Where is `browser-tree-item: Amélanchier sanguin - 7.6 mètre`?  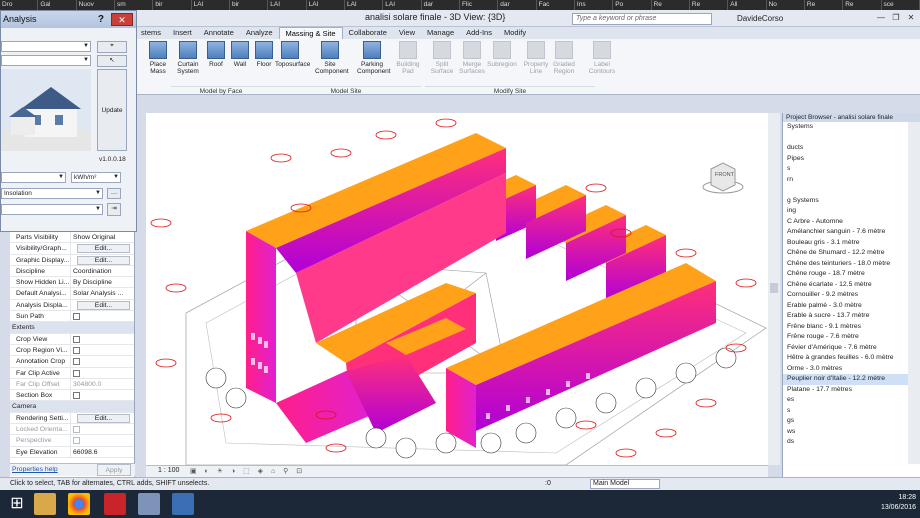 browser-tree-item: Amélanchier sanguin - 7.6 mètre is located at coordinates (851, 232).